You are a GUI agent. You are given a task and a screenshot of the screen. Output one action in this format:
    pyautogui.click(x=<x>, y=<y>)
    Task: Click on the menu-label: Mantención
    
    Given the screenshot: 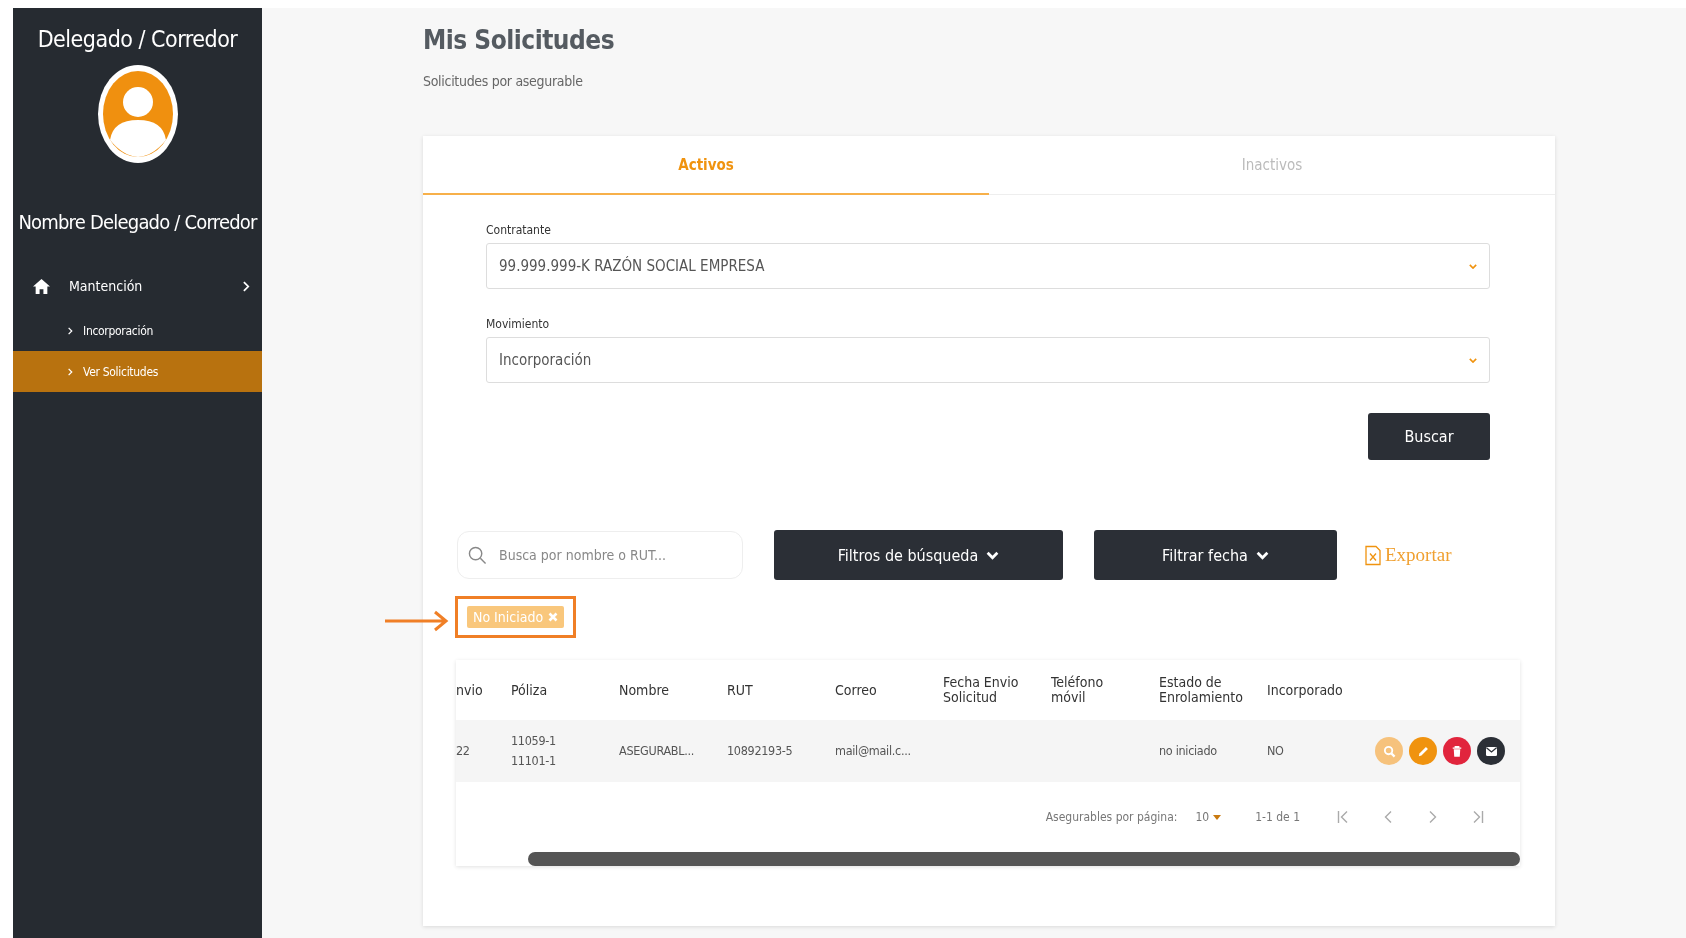 What is the action you would take?
    pyautogui.click(x=106, y=286)
    